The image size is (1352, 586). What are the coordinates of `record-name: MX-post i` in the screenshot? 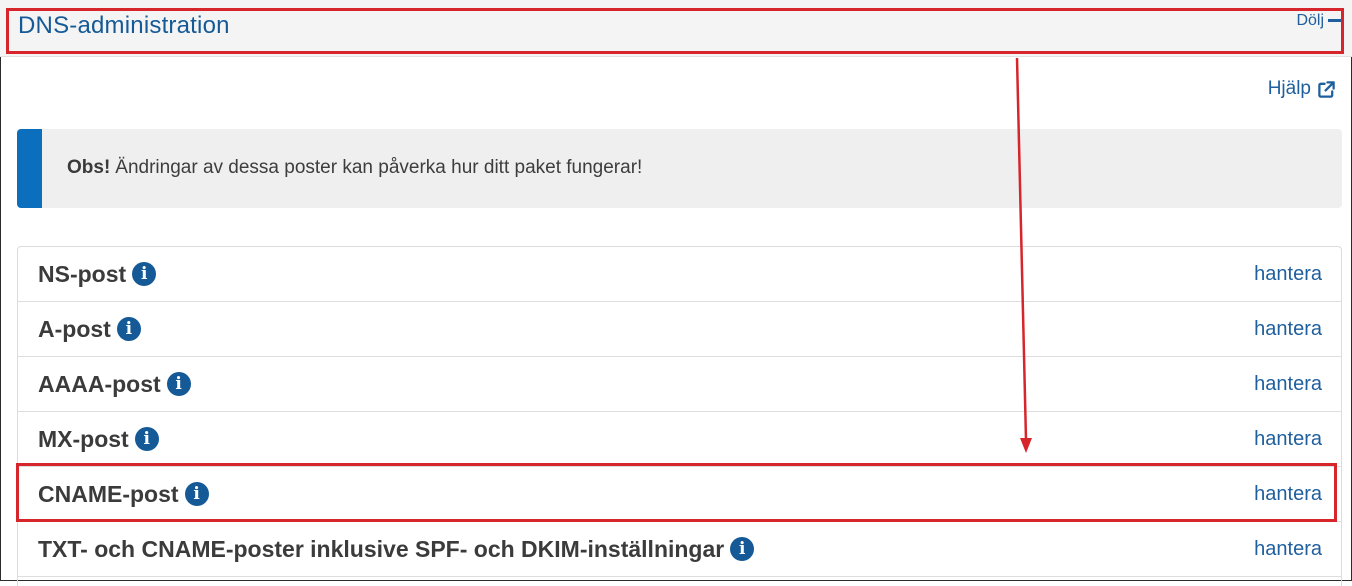 It's located at (98, 439).